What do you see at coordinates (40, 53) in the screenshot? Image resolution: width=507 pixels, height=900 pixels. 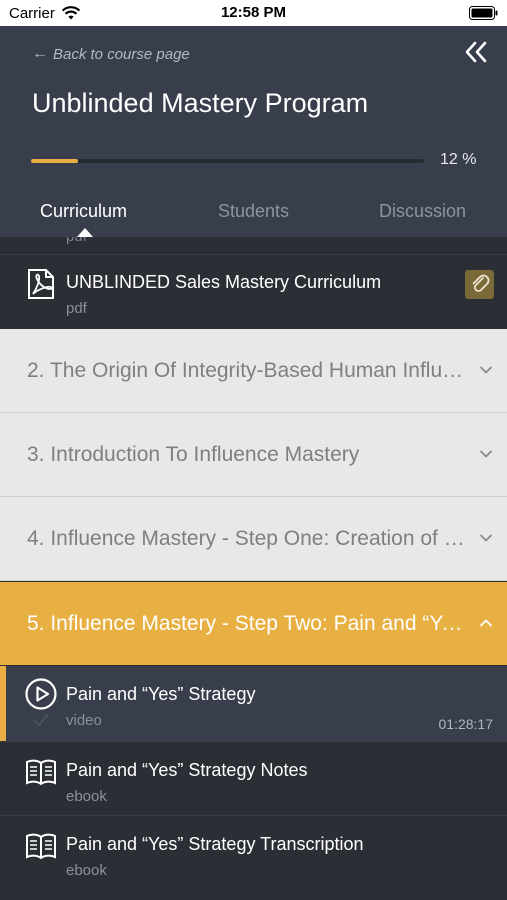 I see `back-arrow-icon: ←` at bounding box center [40, 53].